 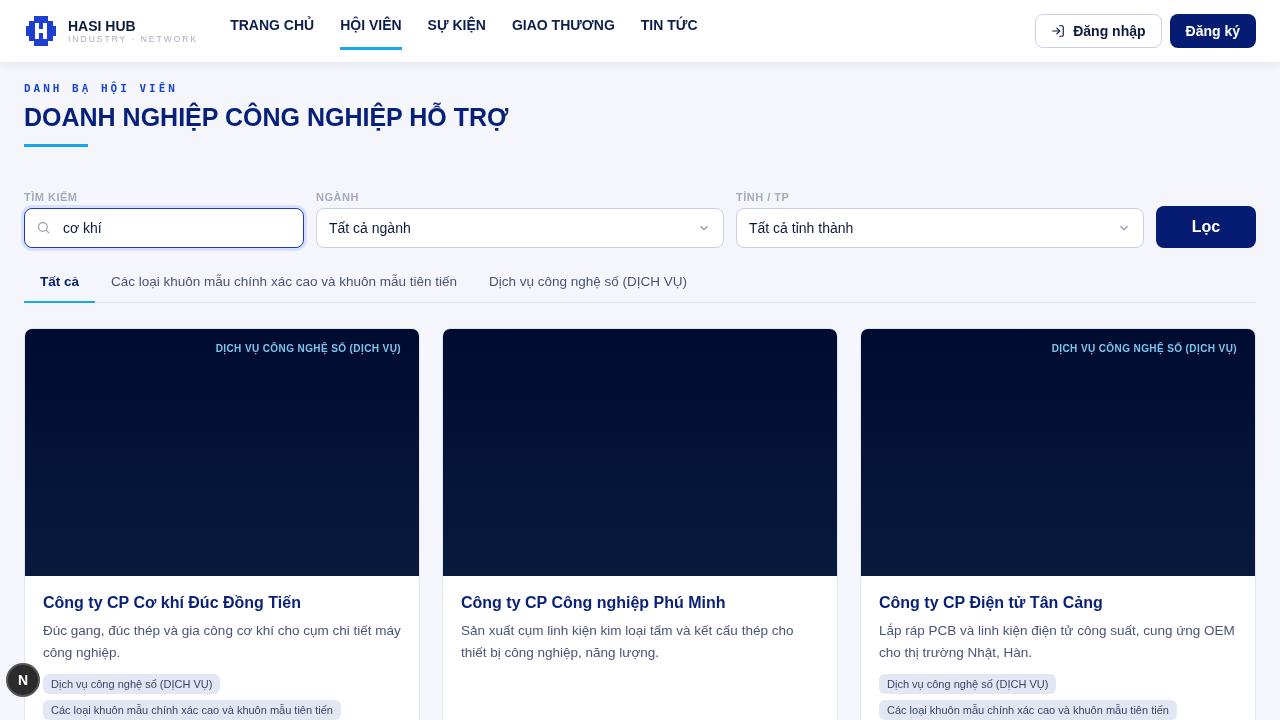 I want to click on company-name: Công ty CP Công nghiệp Phú Minh, so click(x=594, y=603).